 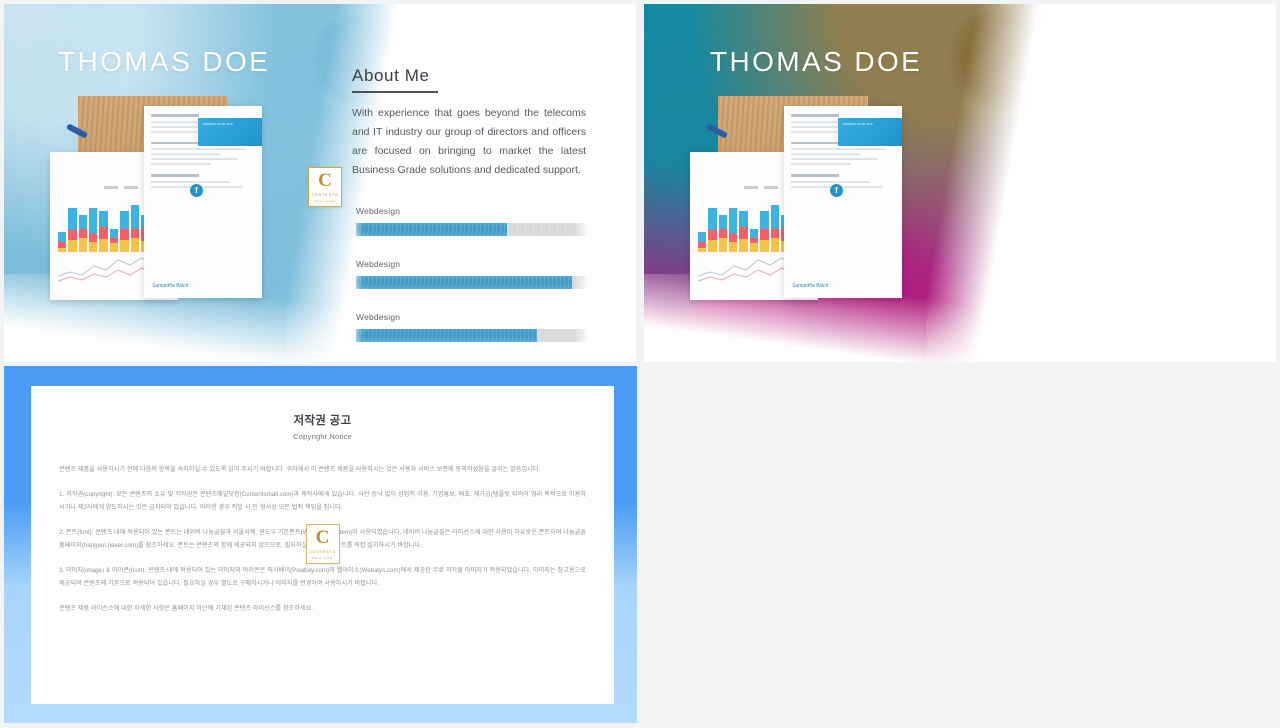 I want to click on contents-mall-badge: C CONTENTS MALL.COM, so click(x=325, y=187).